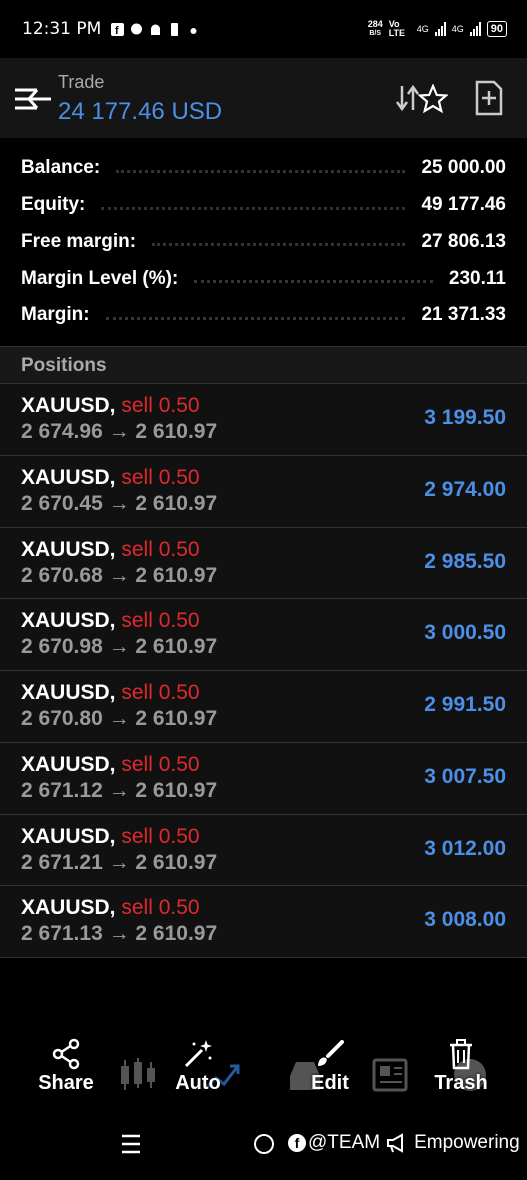  What do you see at coordinates (119, 862) in the screenshot?
I see `position-prices: 2 671.21 → 2 610.97` at bounding box center [119, 862].